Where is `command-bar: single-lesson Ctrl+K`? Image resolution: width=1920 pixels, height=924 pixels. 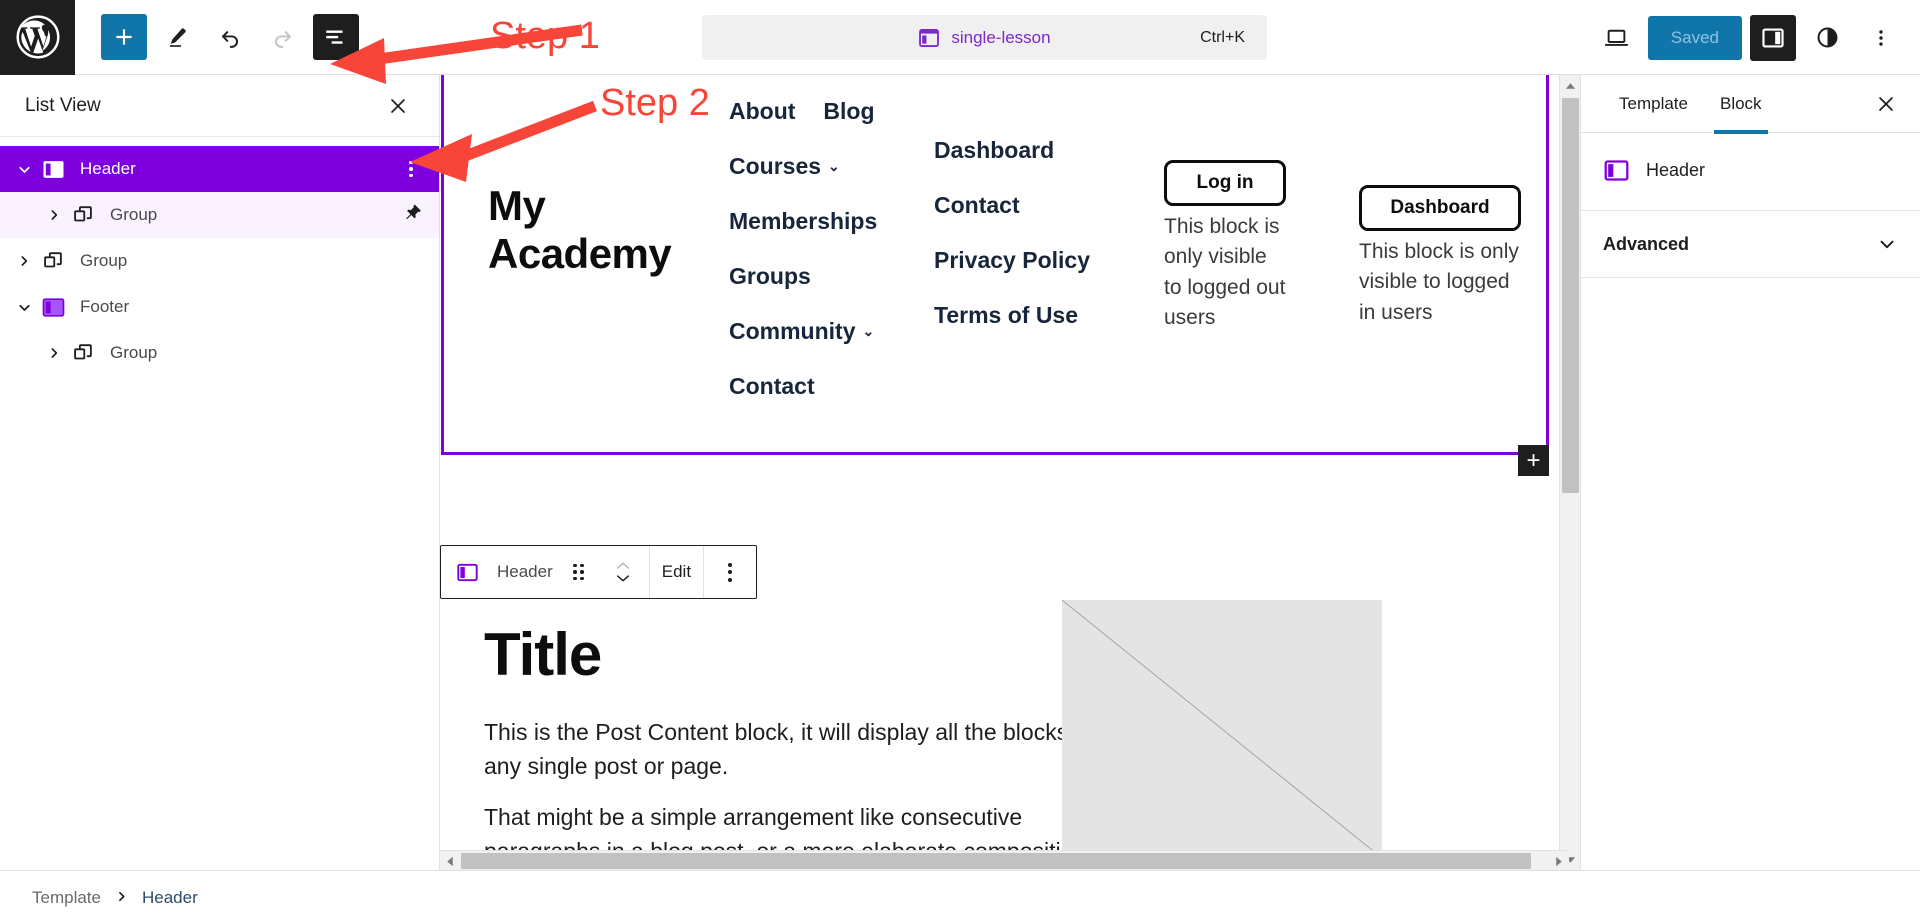
command-bar: single-lesson Ctrl+K is located at coordinates (984, 37).